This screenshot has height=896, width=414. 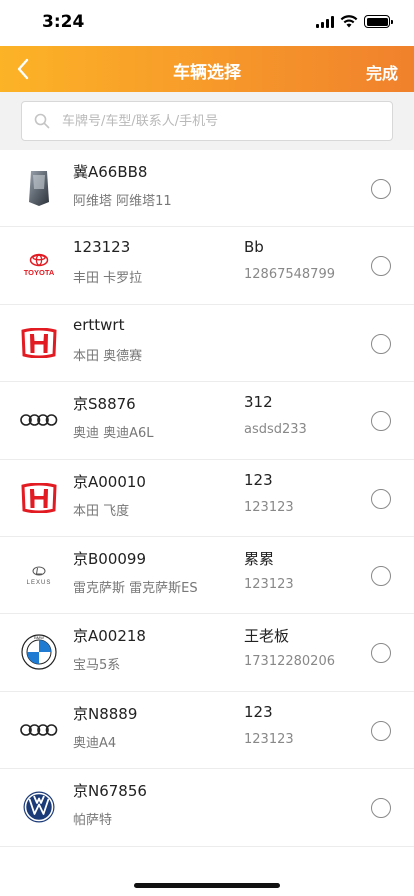 What do you see at coordinates (207, 266) in the screenshot?
I see `vehicle-row: TOYOTA 123123 丰田 卡罗拉 Bb 12867548799` at bounding box center [207, 266].